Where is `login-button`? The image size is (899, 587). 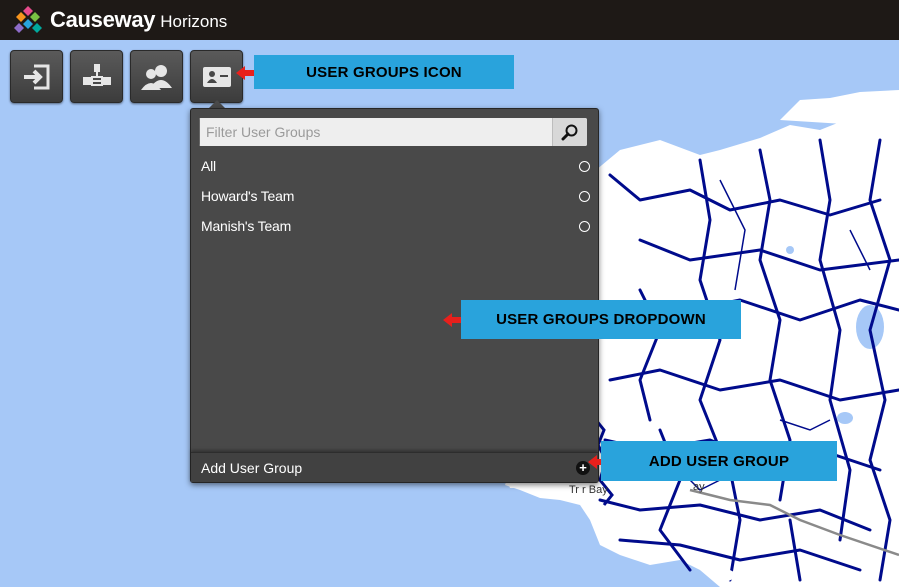 login-button is located at coordinates (36, 76).